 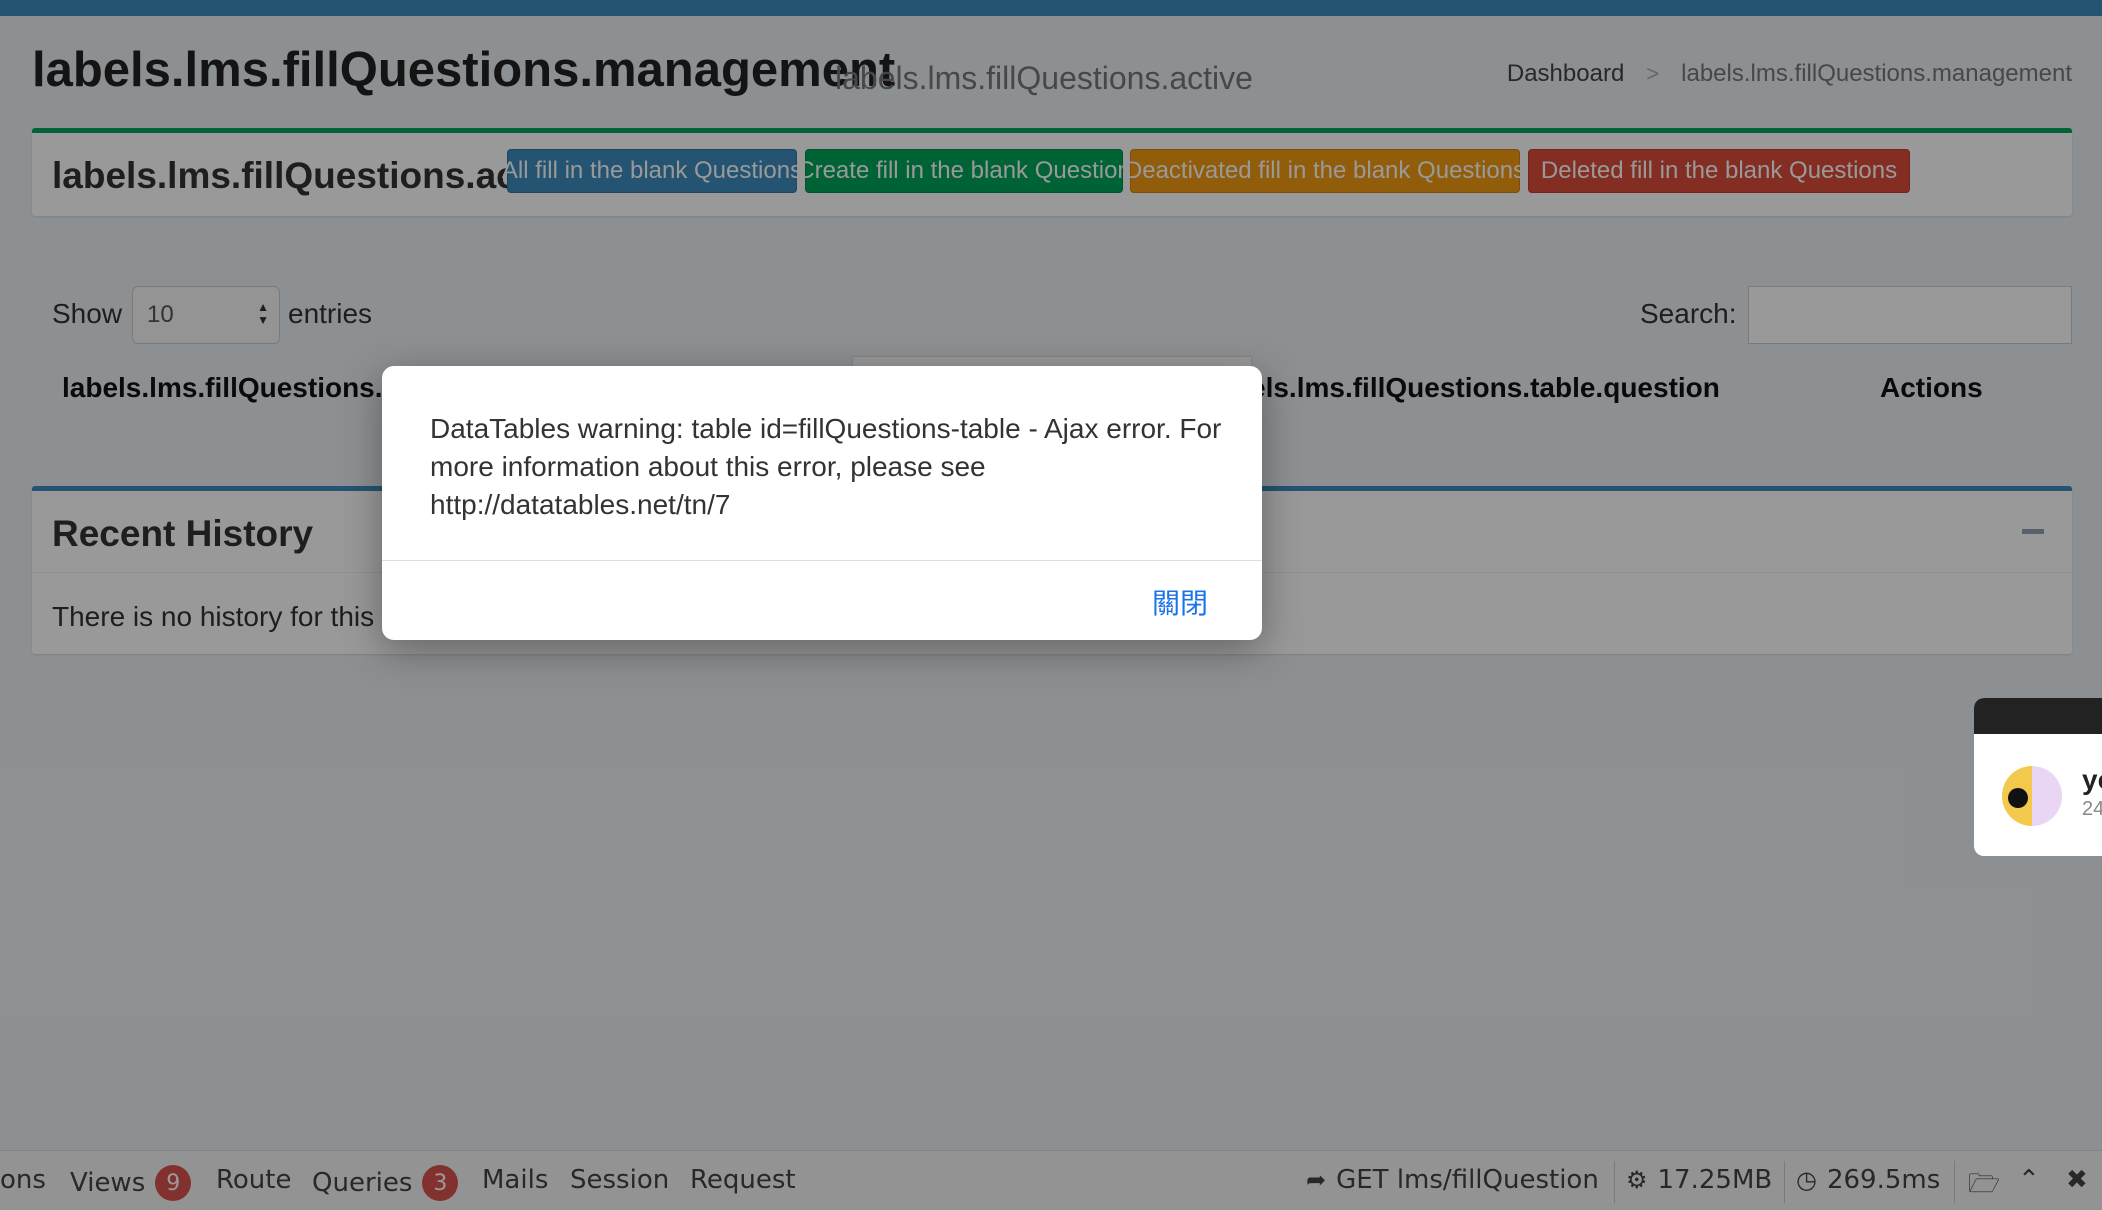 What do you see at coordinates (2032, 796) in the screenshot?
I see `avatar` at bounding box center [2032, 796].